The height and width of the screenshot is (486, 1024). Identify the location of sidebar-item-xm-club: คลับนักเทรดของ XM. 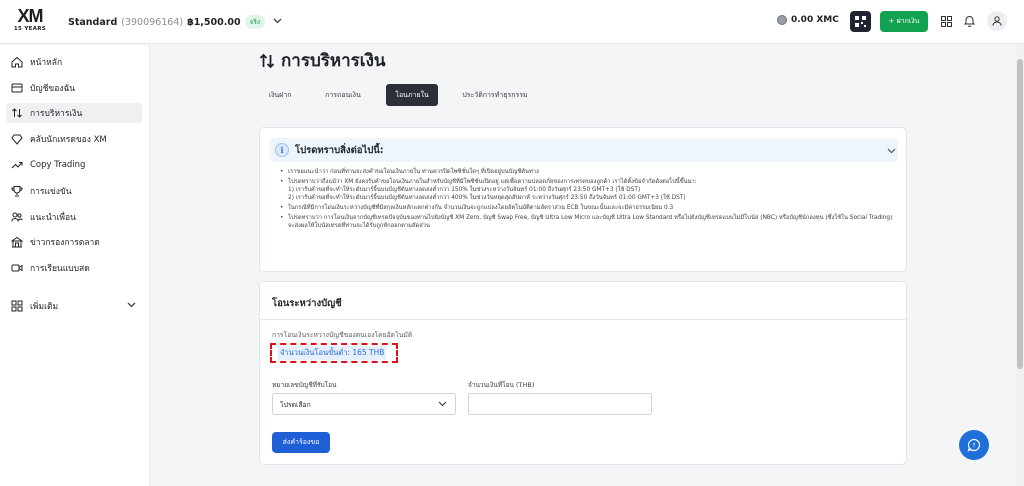
(74, 139).